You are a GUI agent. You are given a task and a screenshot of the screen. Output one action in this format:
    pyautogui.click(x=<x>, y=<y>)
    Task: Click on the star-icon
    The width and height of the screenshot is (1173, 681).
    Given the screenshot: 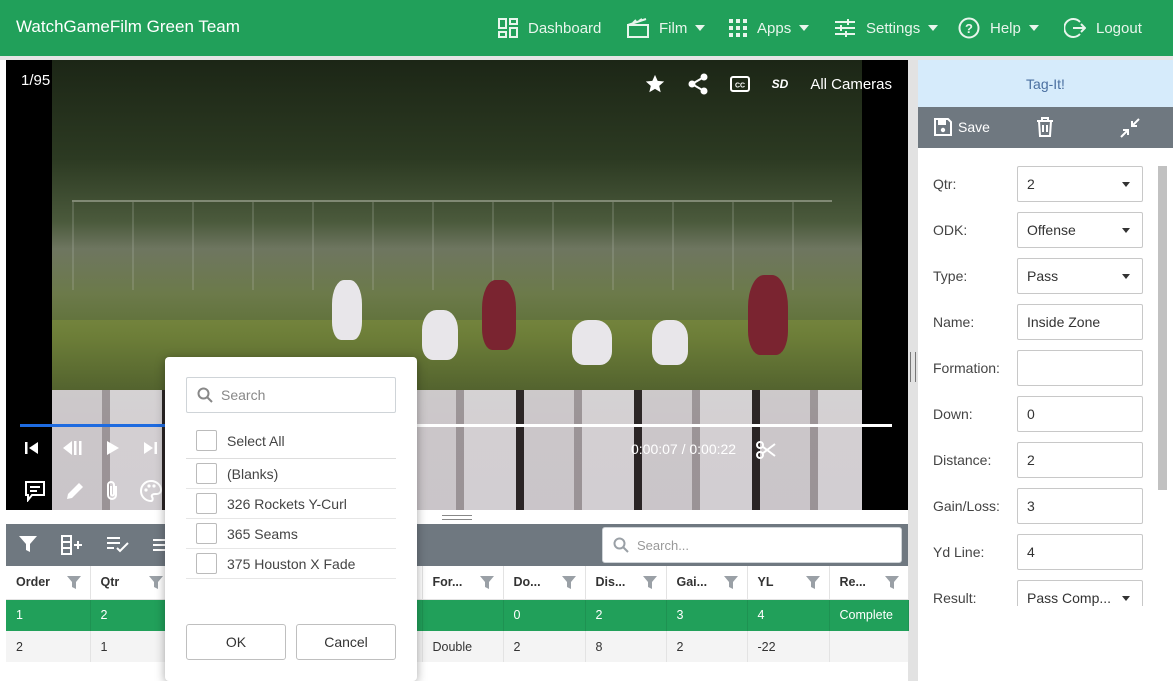 What is the action you would take?
    pyautogui.click(x=655, y=84)
    